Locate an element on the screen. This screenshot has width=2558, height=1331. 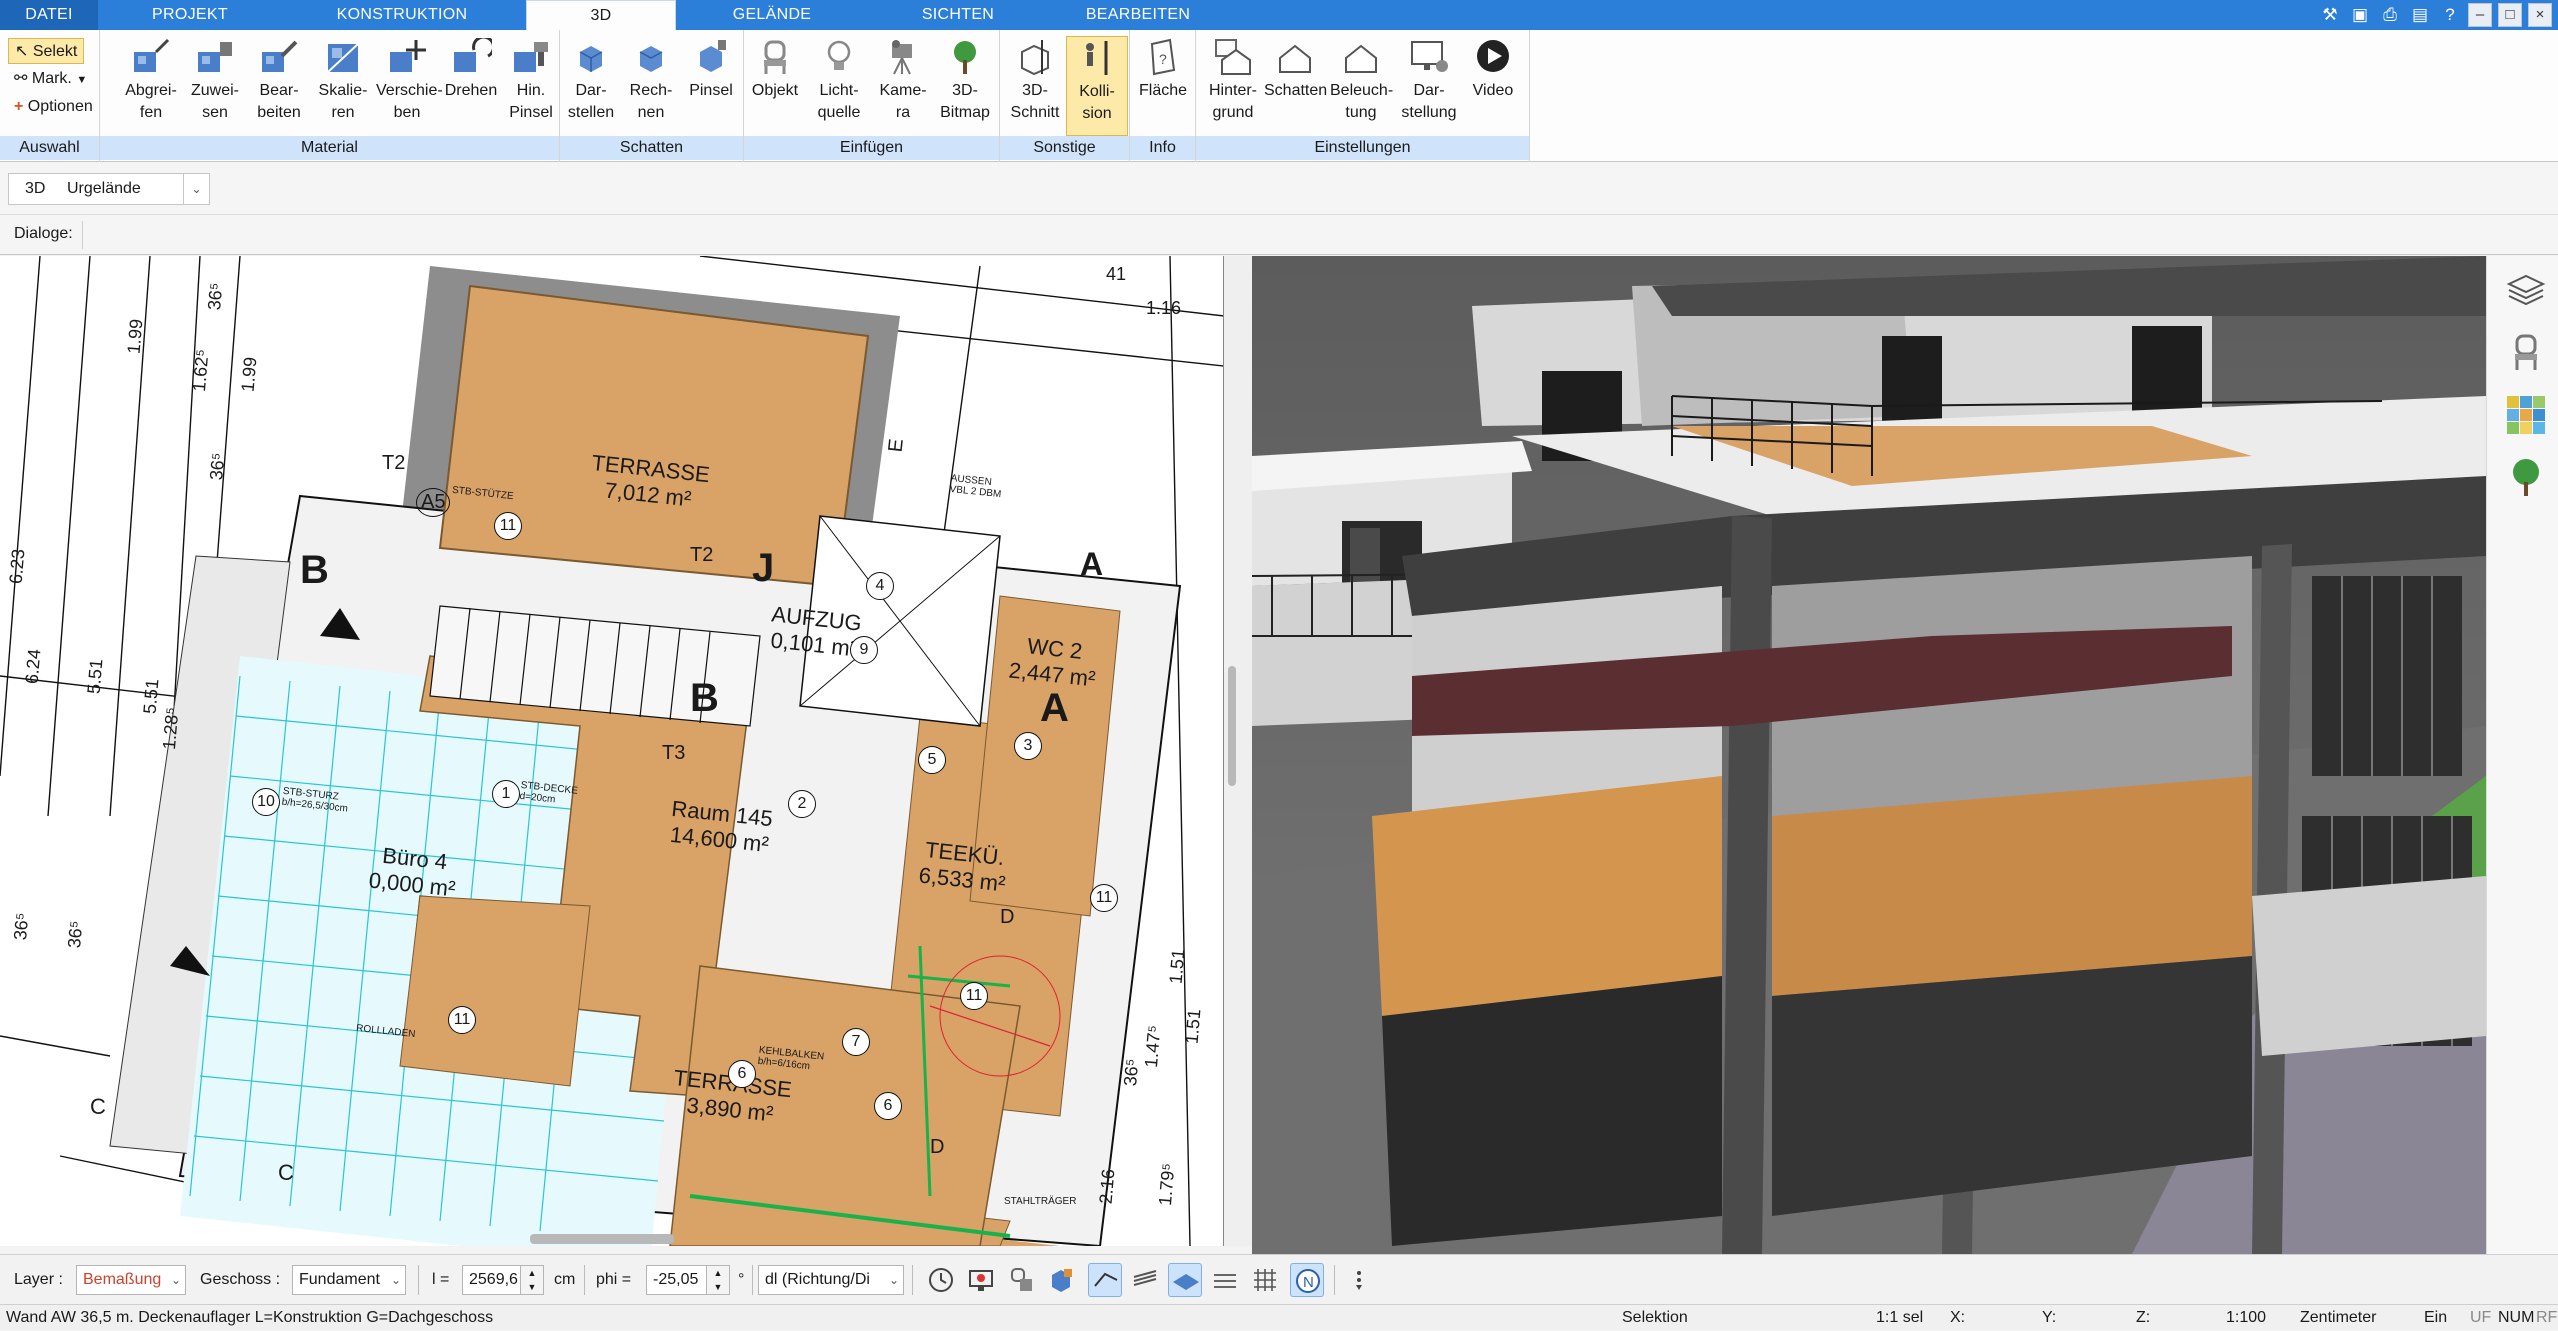
rechnen-button: Rech- nen is located at coordinates (651, 86).